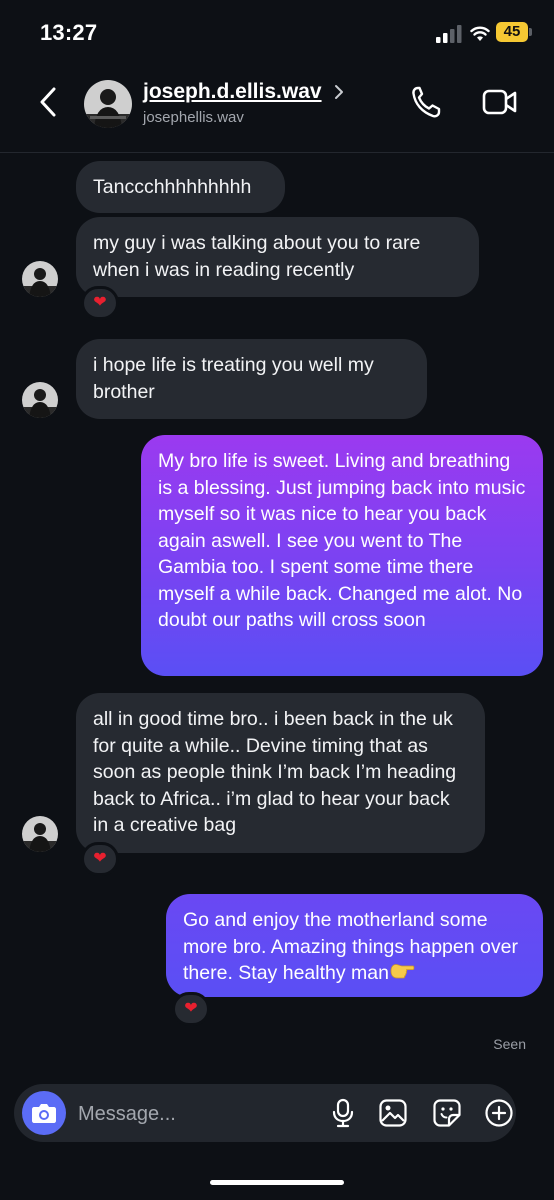 The height and width of the screenshot is (1200, 554). Describe the element at coordinates (530, 32) in the screenshot. I see `battery-tip` at that location.